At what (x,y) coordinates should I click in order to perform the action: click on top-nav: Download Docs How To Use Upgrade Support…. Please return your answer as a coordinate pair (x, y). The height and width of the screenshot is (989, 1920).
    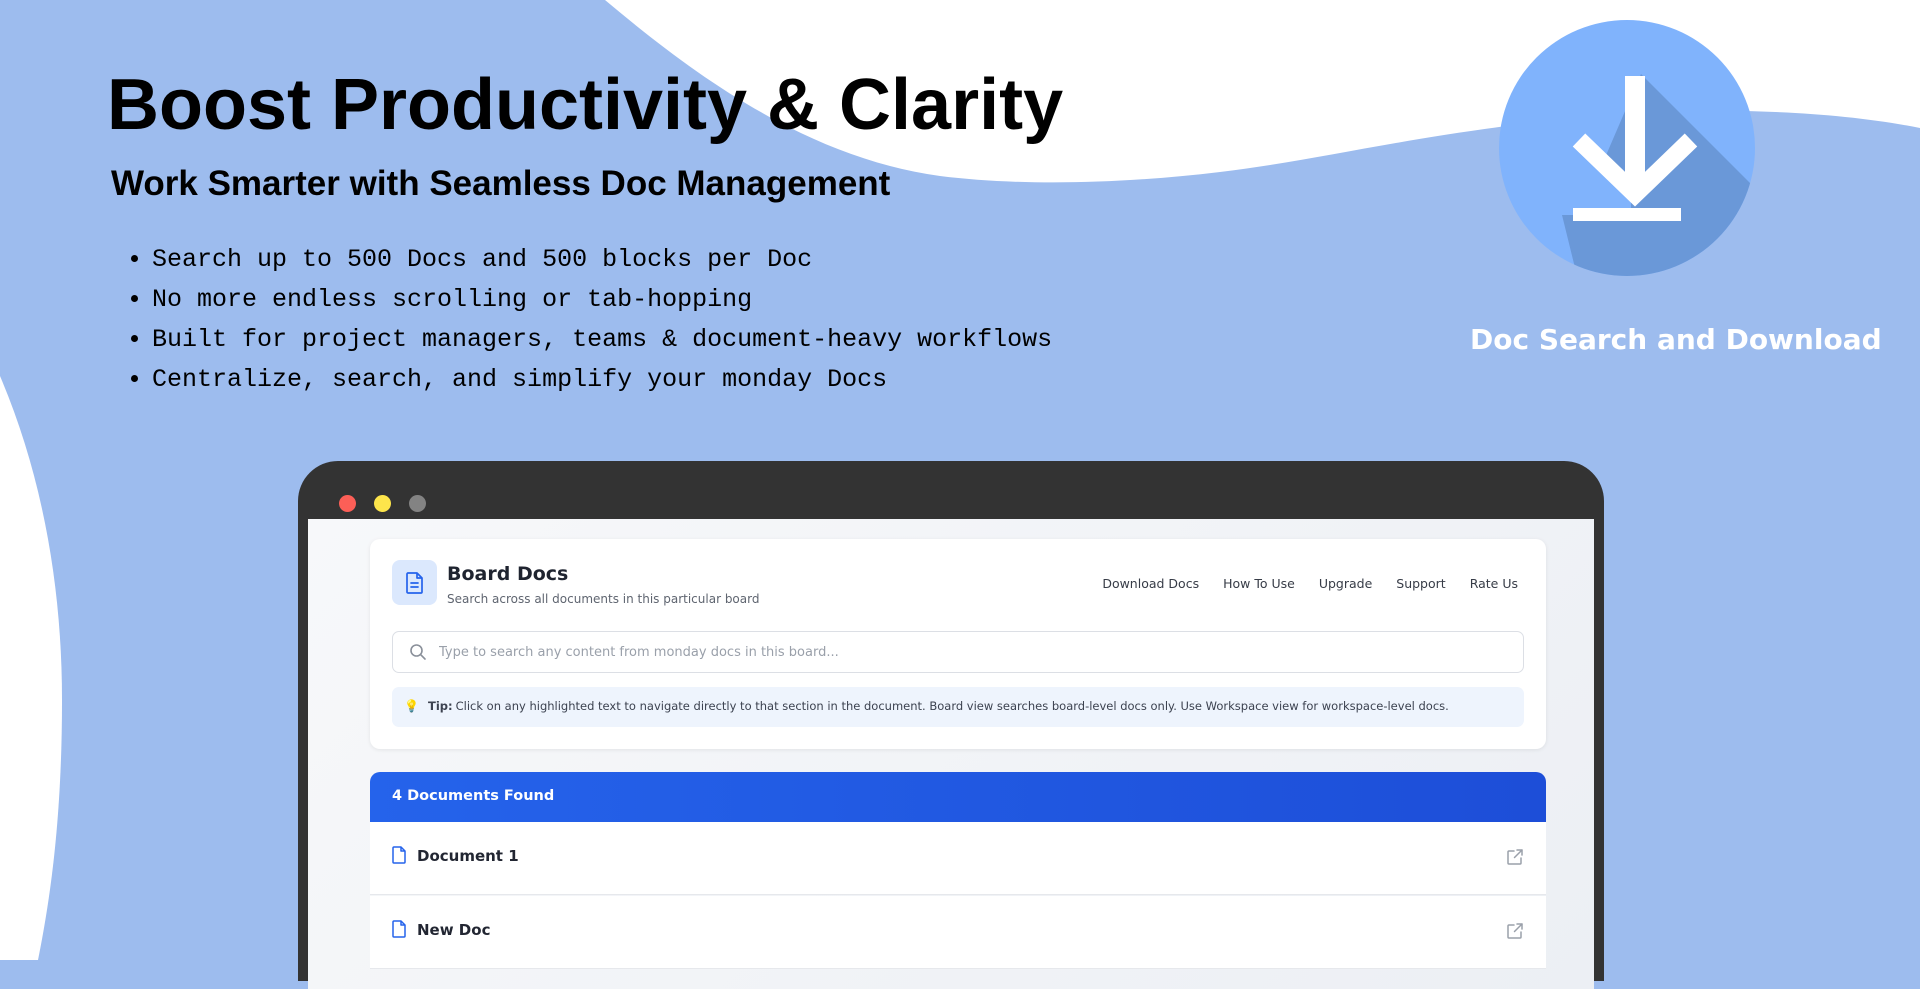
    Looking at the image, I should click on (1310, 583).